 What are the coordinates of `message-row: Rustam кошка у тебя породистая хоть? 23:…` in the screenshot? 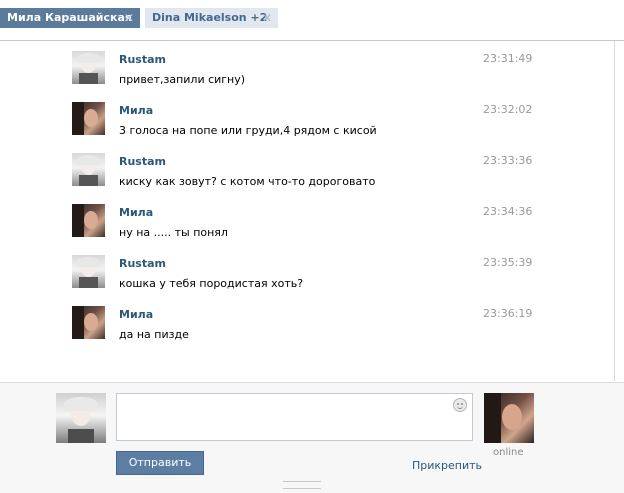 It's located at (307, 267).